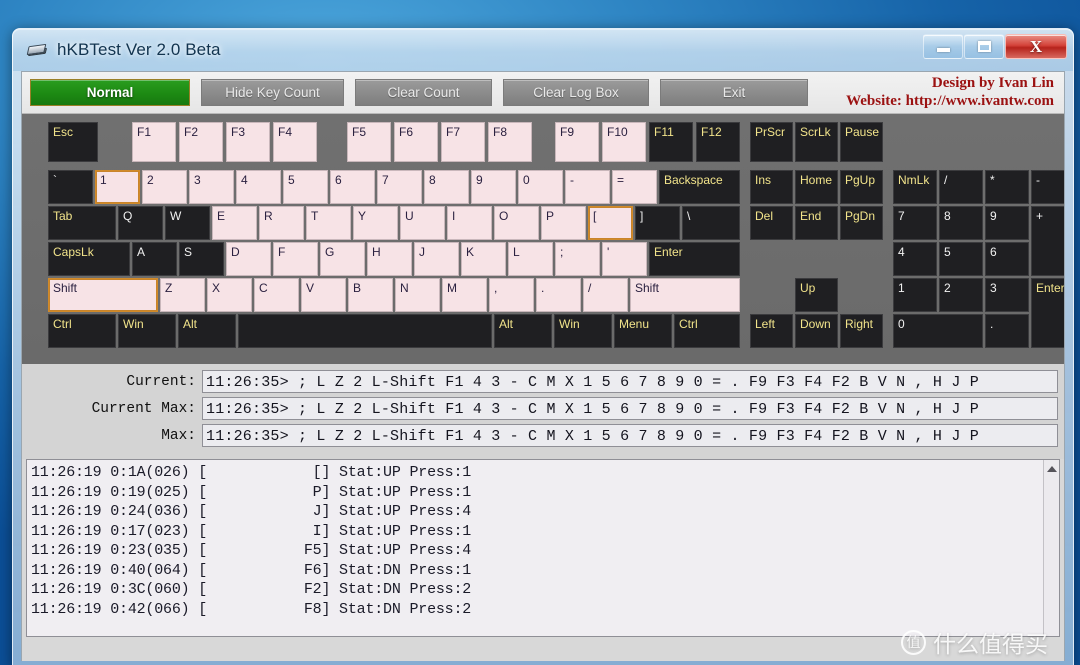  I want to click on key-pgdn: PgDn, so click(861, 223).